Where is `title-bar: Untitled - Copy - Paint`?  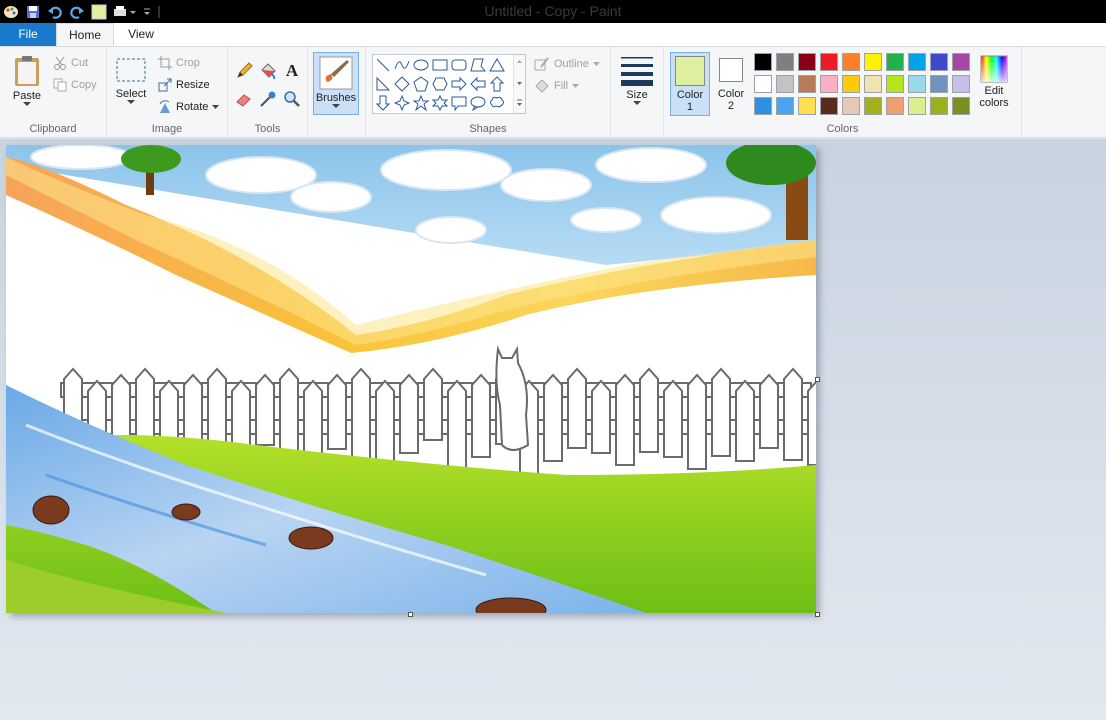
title-bar: Untitled - Copy - Paint is located at coordinates (553, 11).